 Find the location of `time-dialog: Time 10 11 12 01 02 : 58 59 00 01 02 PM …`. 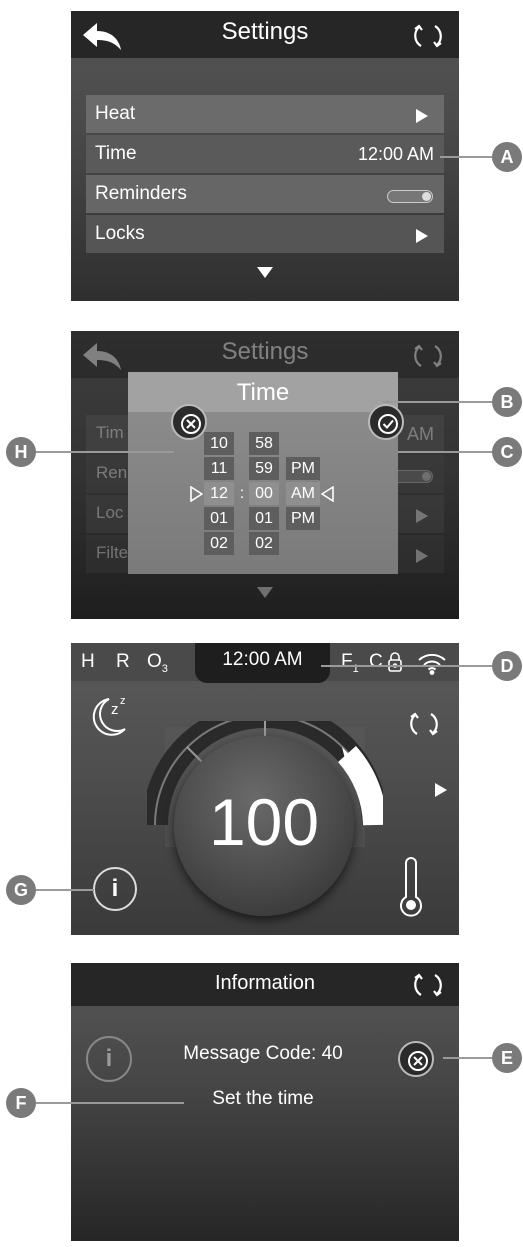

time-dialog: Time 10 11 12 01 02 : 58 59 00 01 02 PM … is located at coordinates (263, 473).